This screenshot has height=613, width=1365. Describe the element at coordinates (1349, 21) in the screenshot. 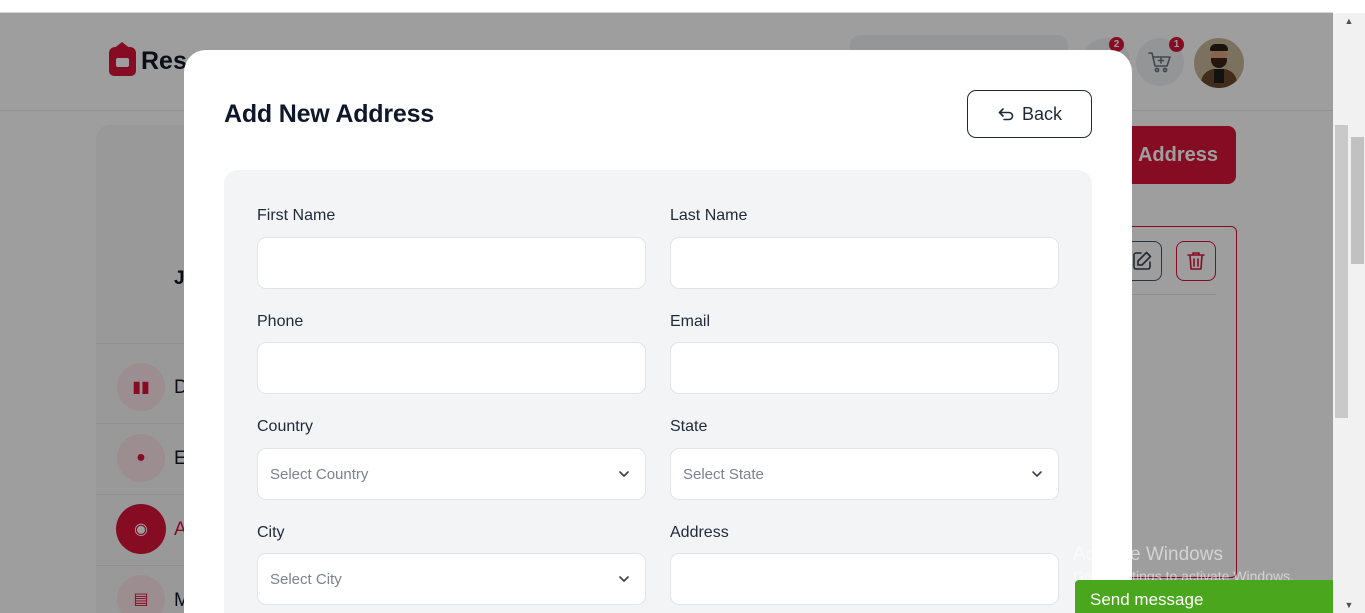

I see `scroll-up-arrow-icon: ▲` at that location.